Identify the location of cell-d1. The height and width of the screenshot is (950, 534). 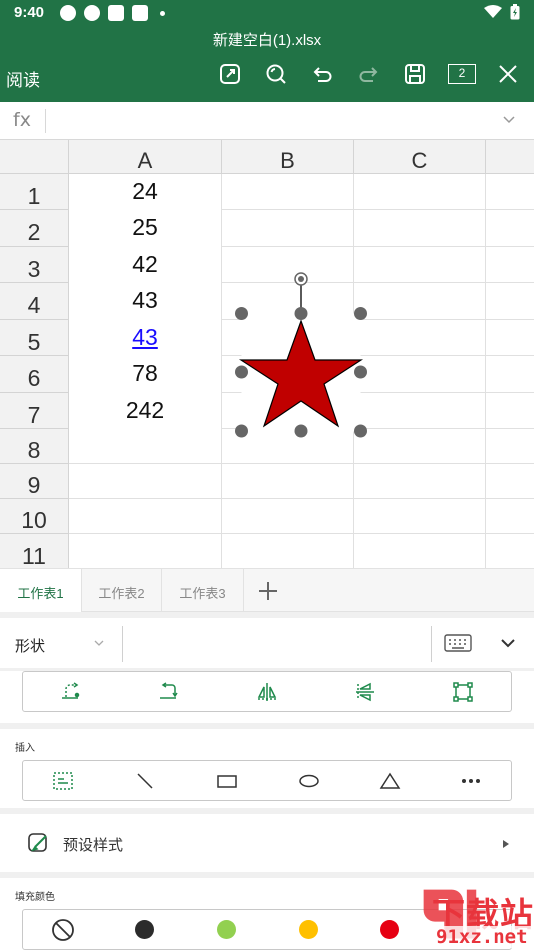
(510, 192).